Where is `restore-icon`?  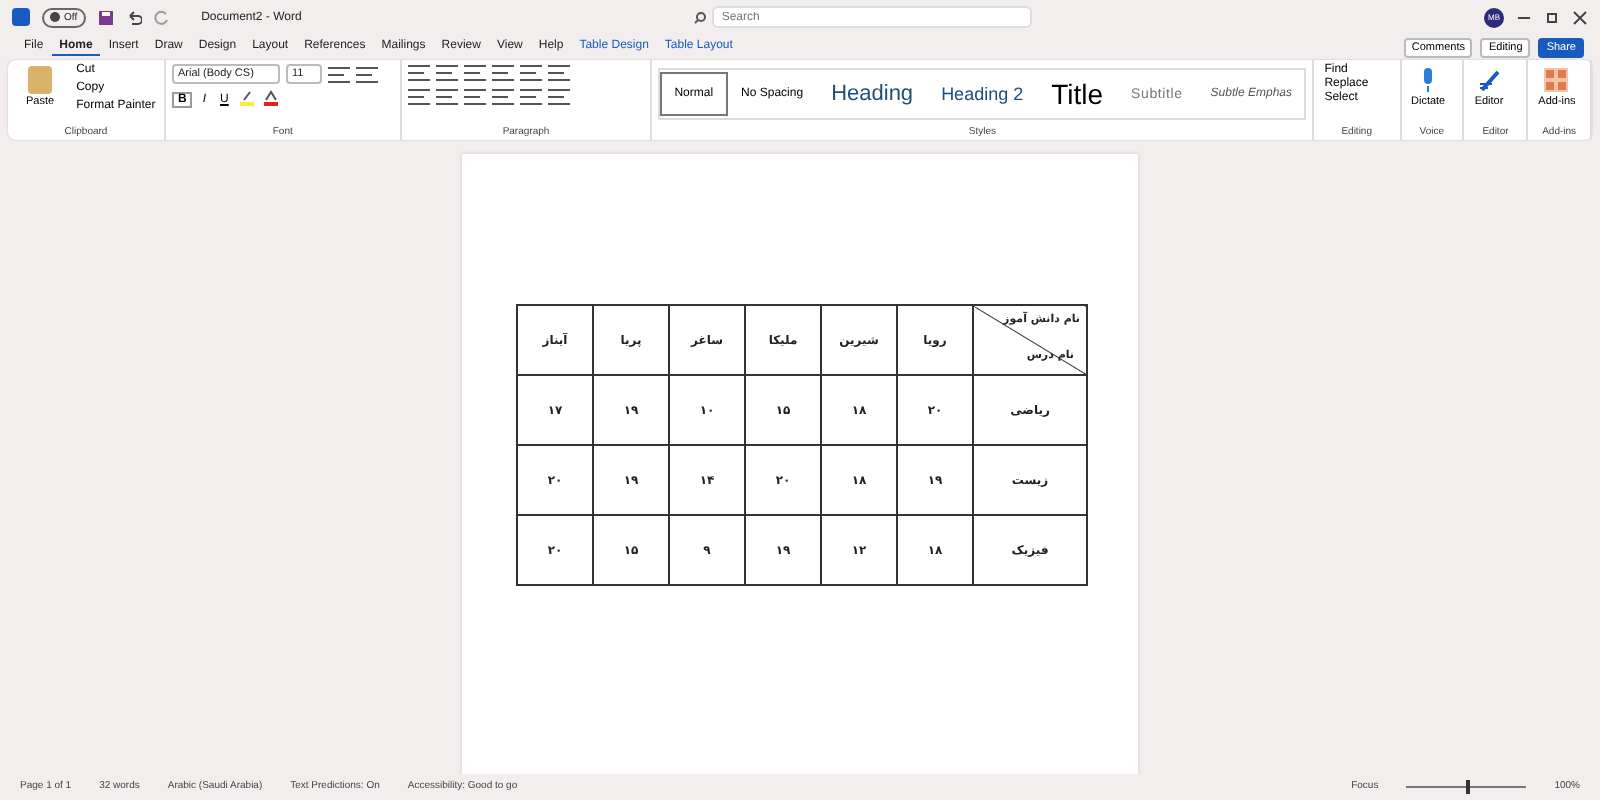 restore-icon is located at coordinates (1552, 17).